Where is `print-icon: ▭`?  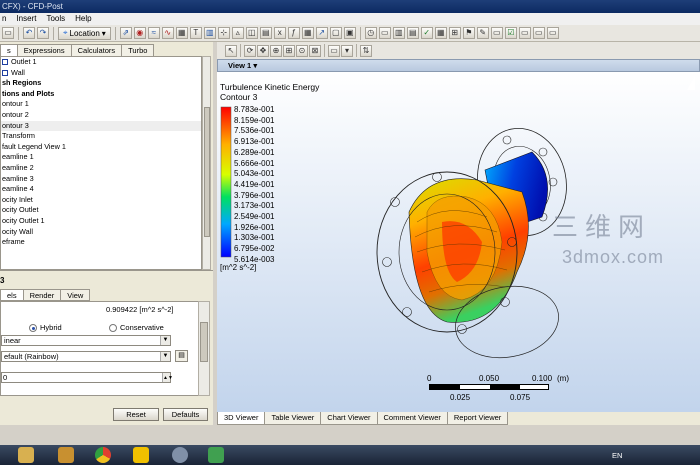
print-icon: ▭ is located at coordinates (552, 33).